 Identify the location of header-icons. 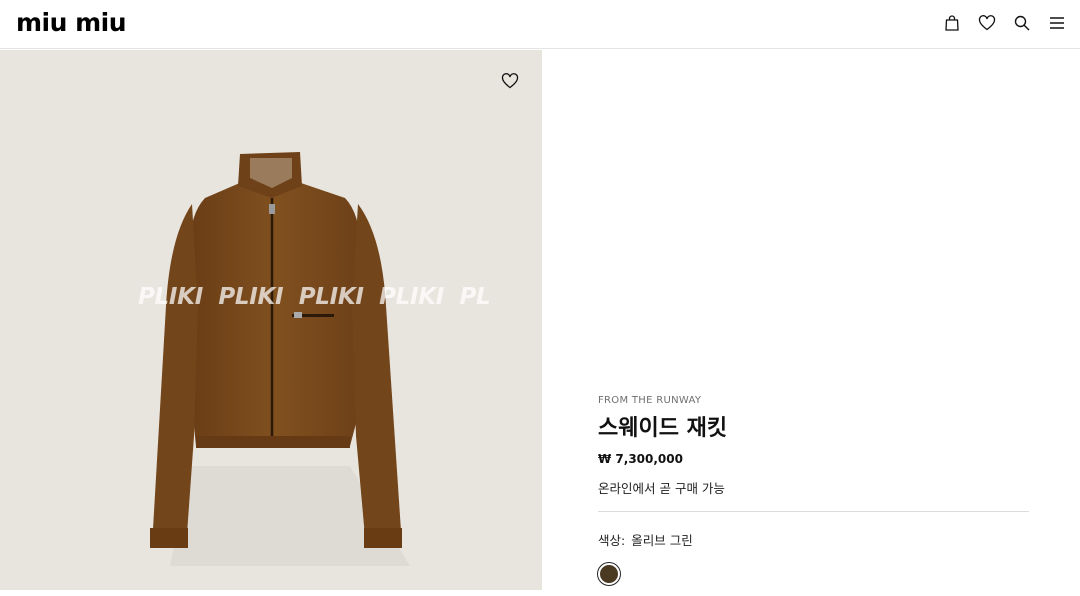
(1004, 23).